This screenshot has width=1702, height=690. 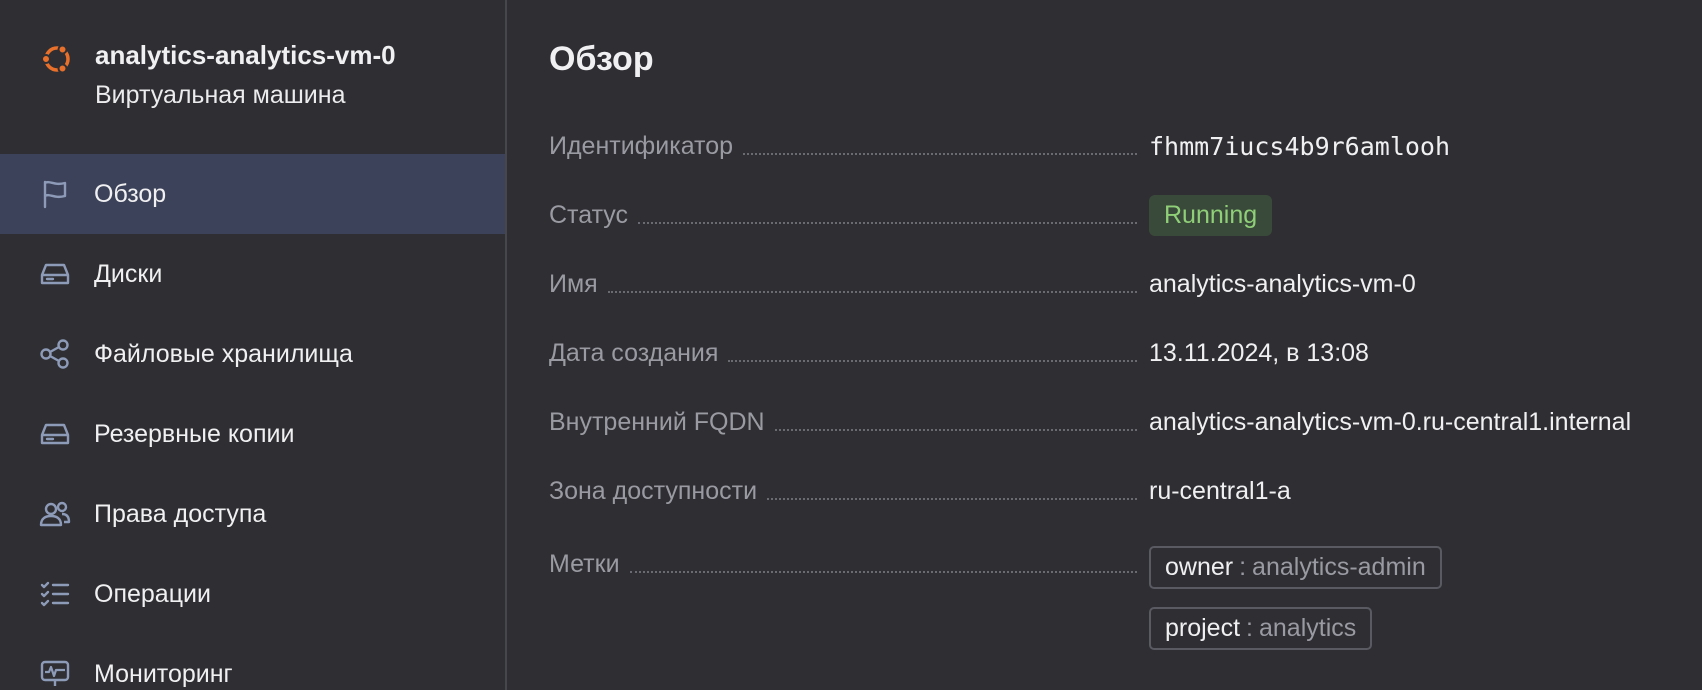 What do you see at coordinates (641, 146) in the screenshot?
I see `property-key: Идентификатор` at bounding box center [641, 146].